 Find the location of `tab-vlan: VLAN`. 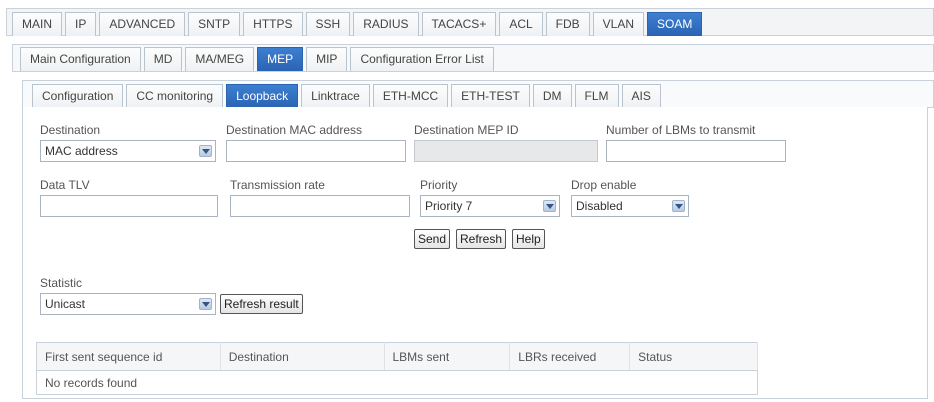

tab-vlan: VLAN is located at coordinates (618, 24).